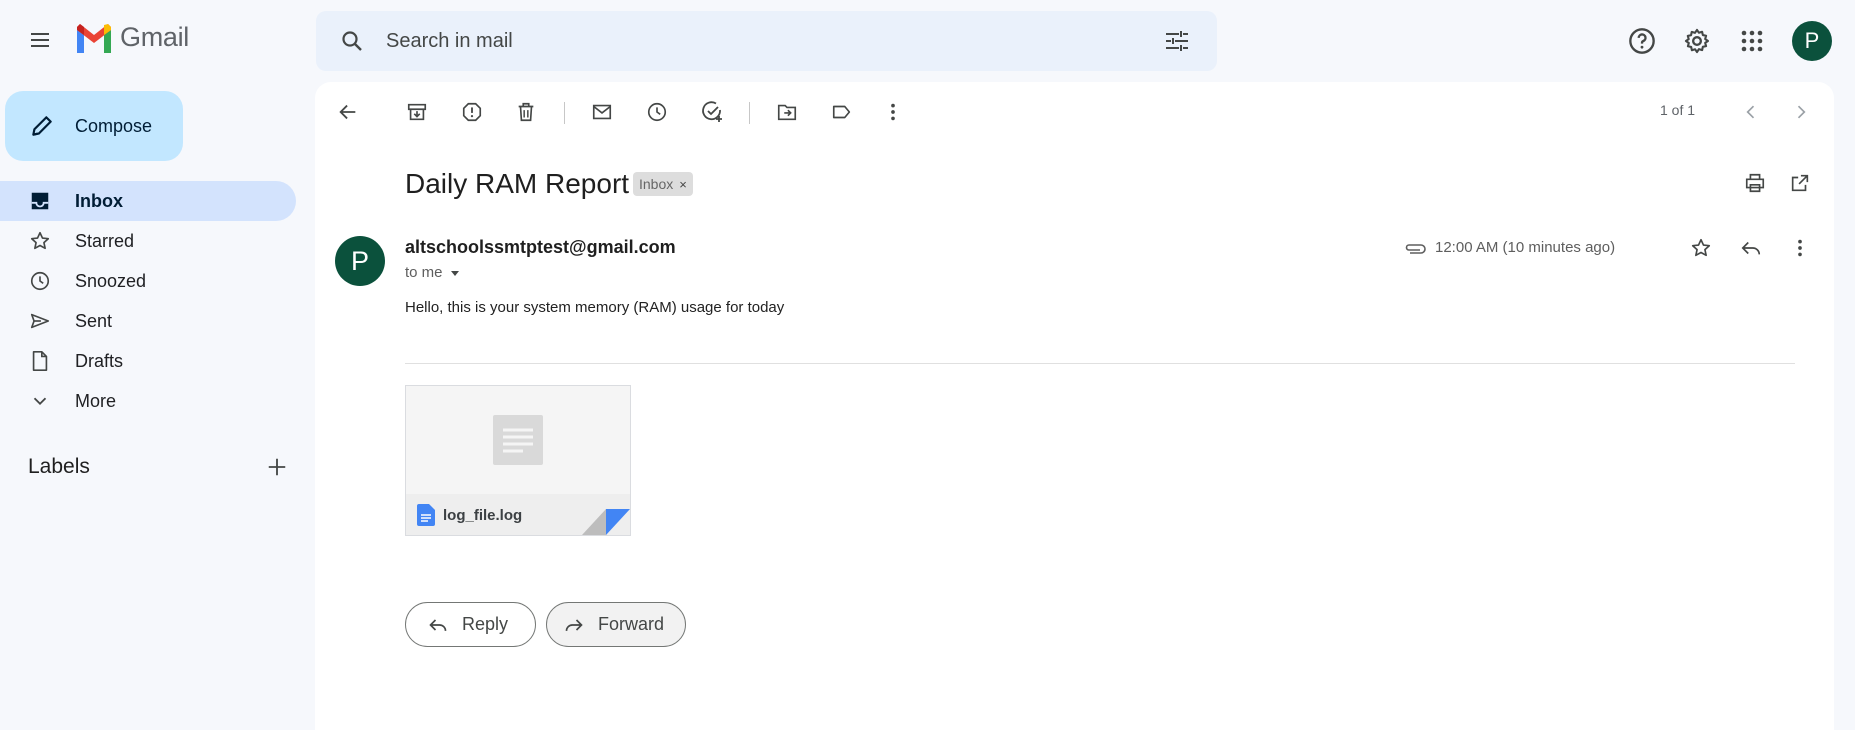 This screenshot has height=730, width=1855. I want to click on sidebar-item-drafts: Drafts, so click(148, 361).